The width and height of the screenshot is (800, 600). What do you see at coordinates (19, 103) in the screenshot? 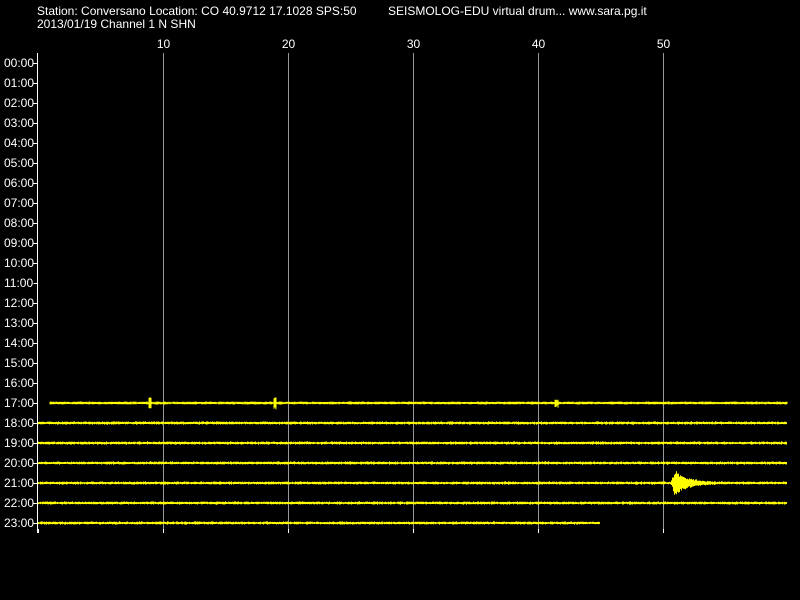
I see `hour-label: 02:00` at bounding box center [19, 103].